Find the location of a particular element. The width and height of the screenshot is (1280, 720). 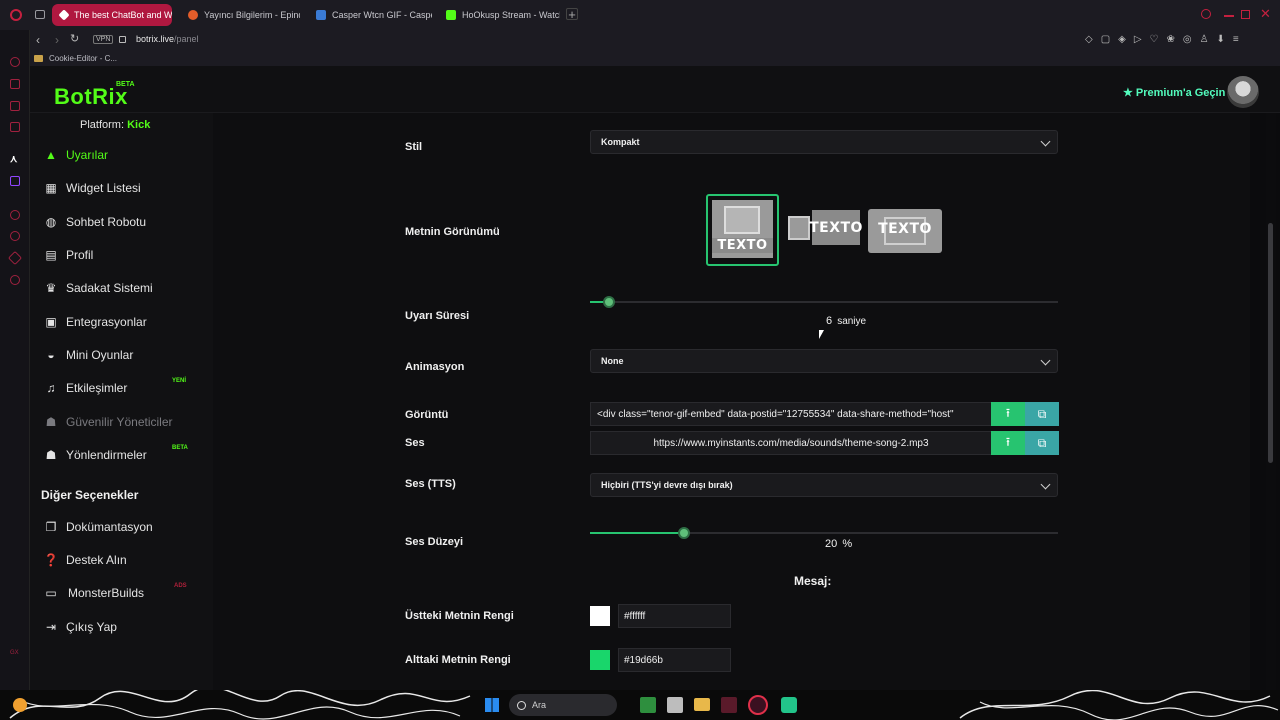

volume-slider is located at coordinates (824, 533).